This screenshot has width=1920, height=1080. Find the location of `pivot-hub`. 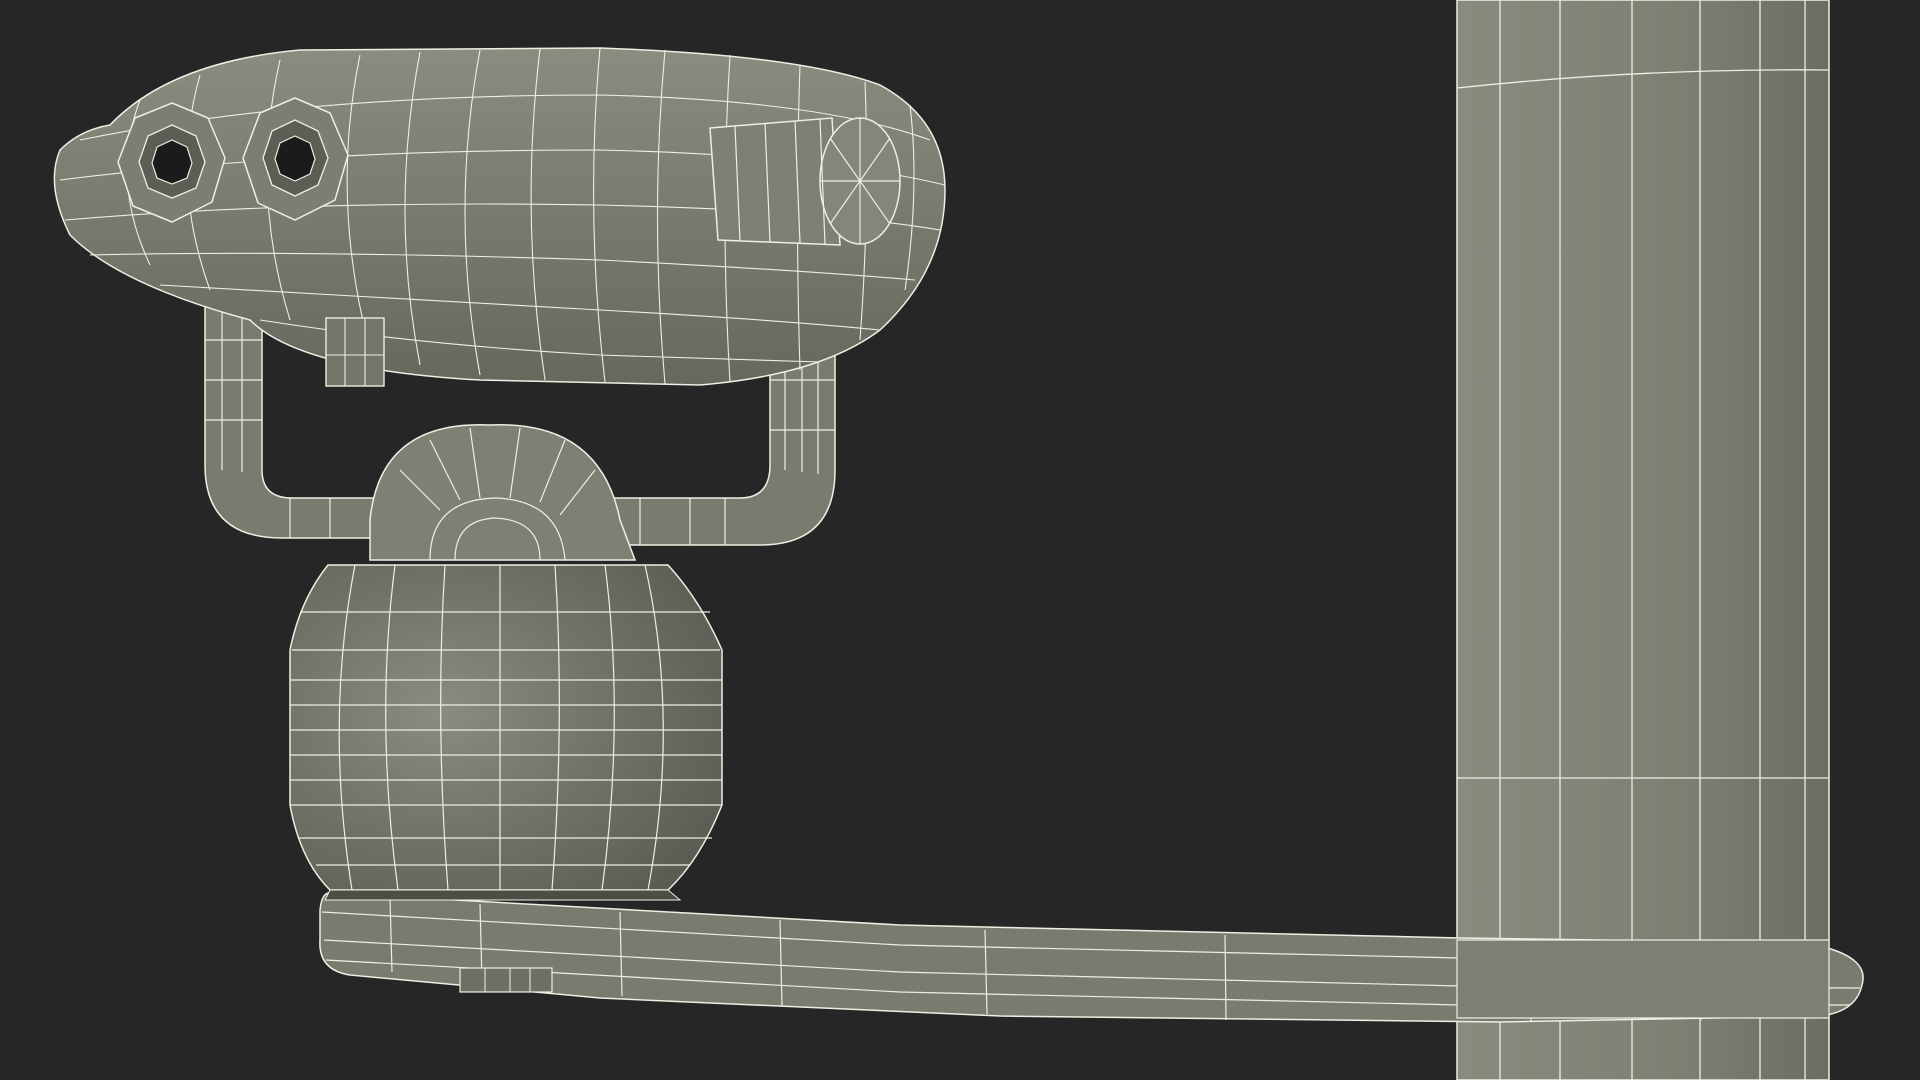

pivot-hub is located at coordinates (503, 492).